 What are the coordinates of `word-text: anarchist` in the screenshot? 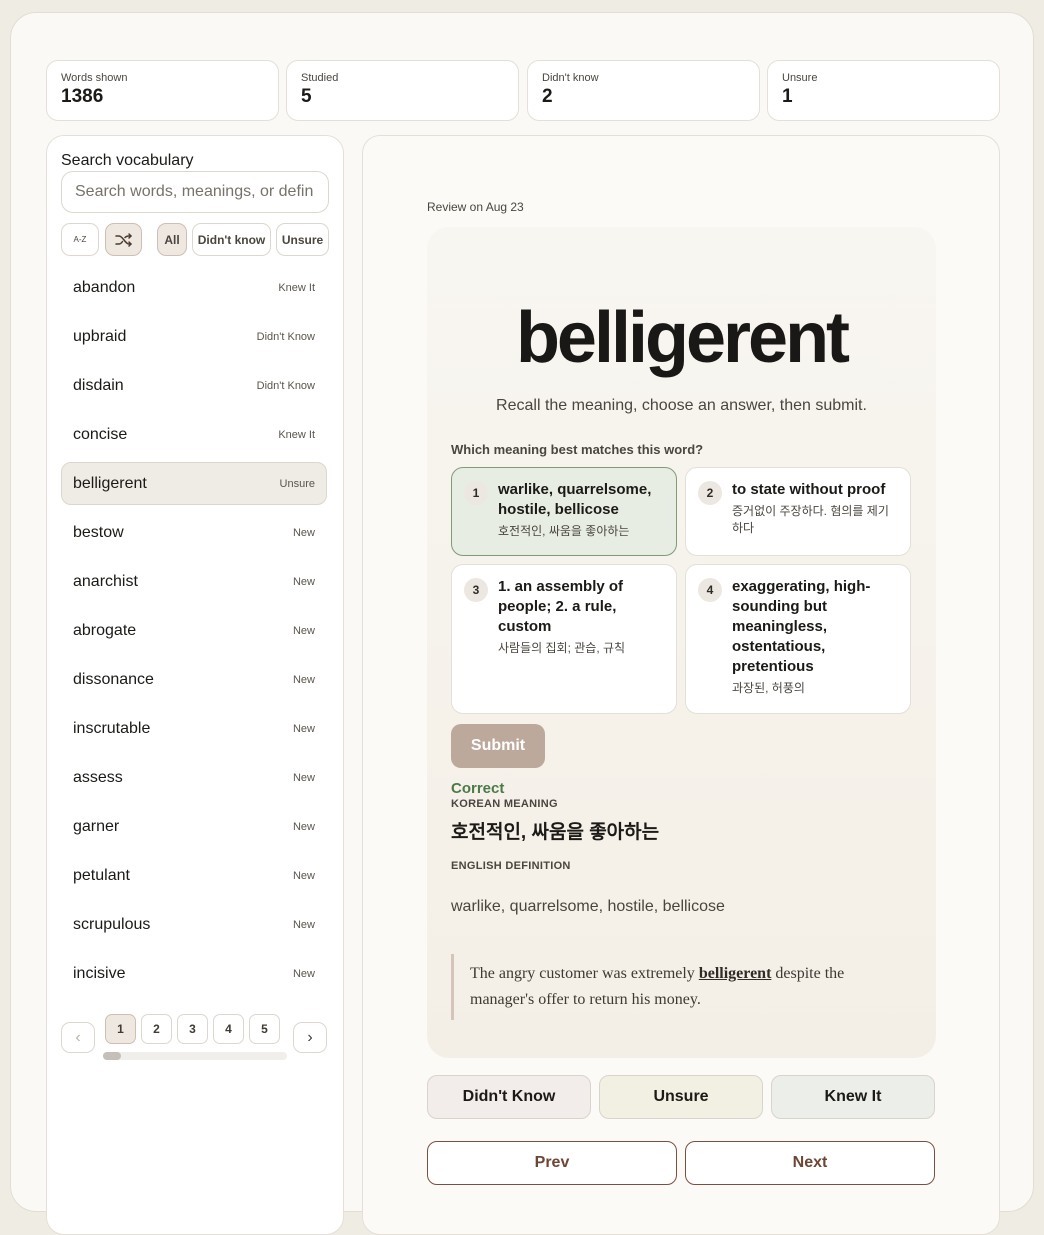 It's located at (105, 581).